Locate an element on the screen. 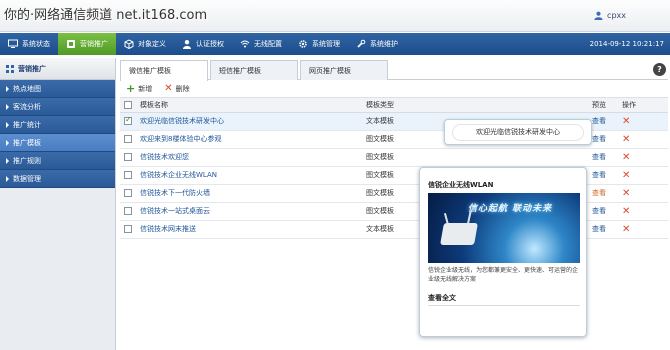 This screenshot has width=670, height=350. table-header-row: 模板名称 模板类型 预览 操作 is located at coordinates (394, 105).